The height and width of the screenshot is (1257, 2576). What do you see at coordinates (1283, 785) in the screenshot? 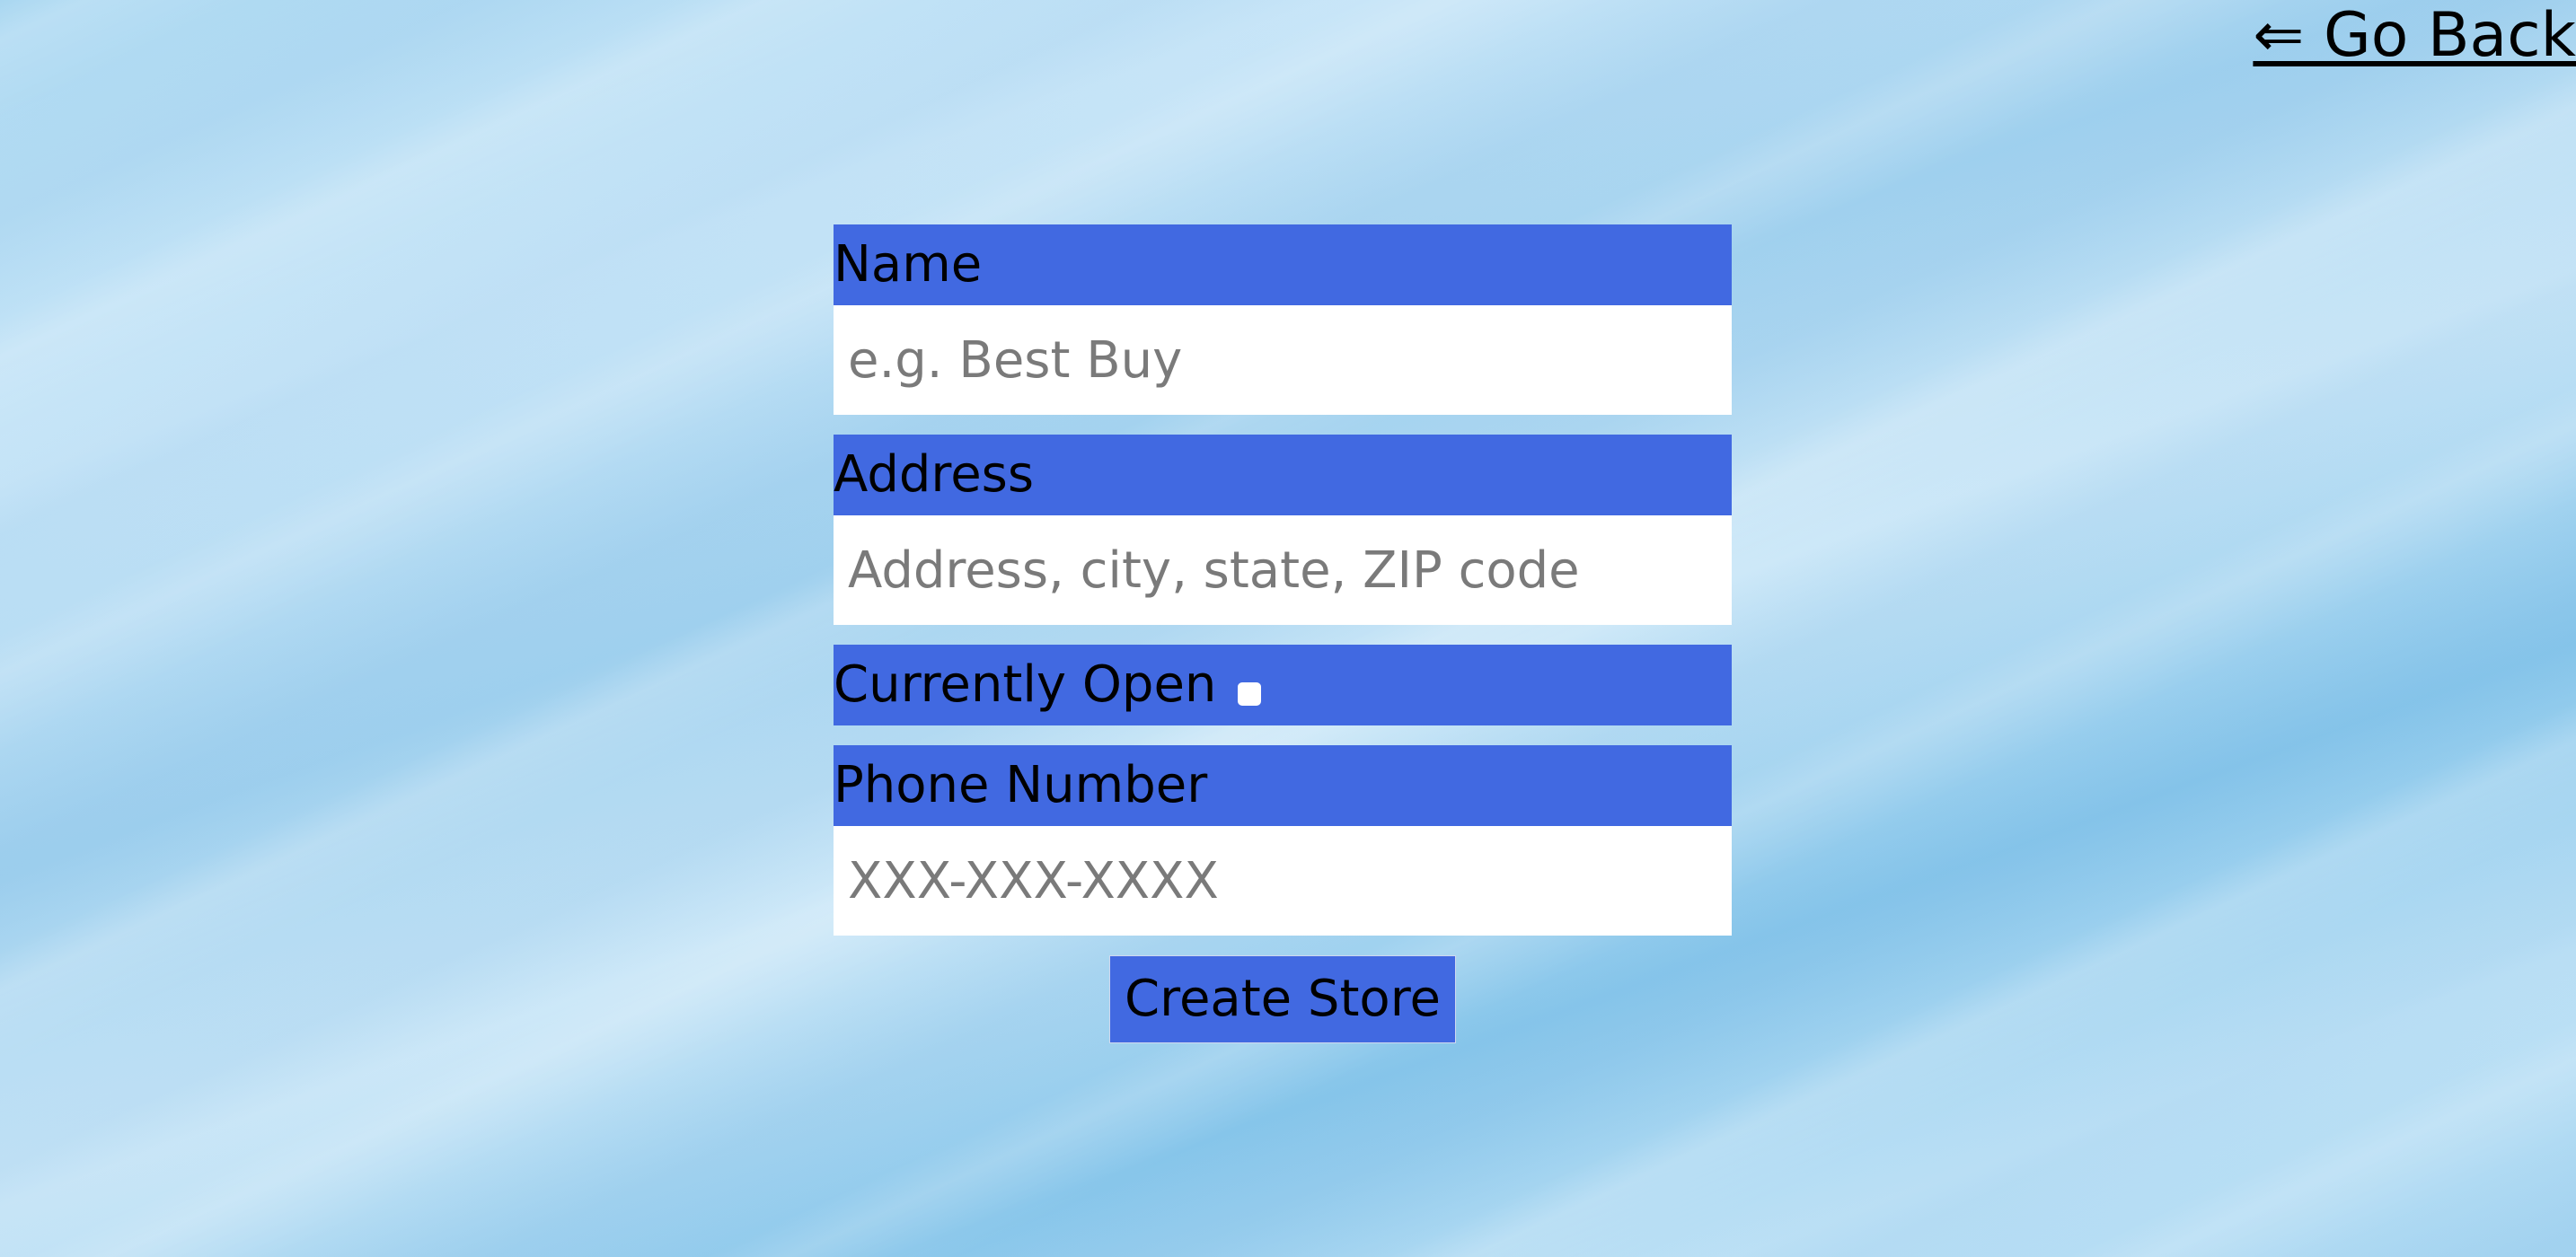
I see `phone-label: Phone Number` at bounding box center [1283, 785].